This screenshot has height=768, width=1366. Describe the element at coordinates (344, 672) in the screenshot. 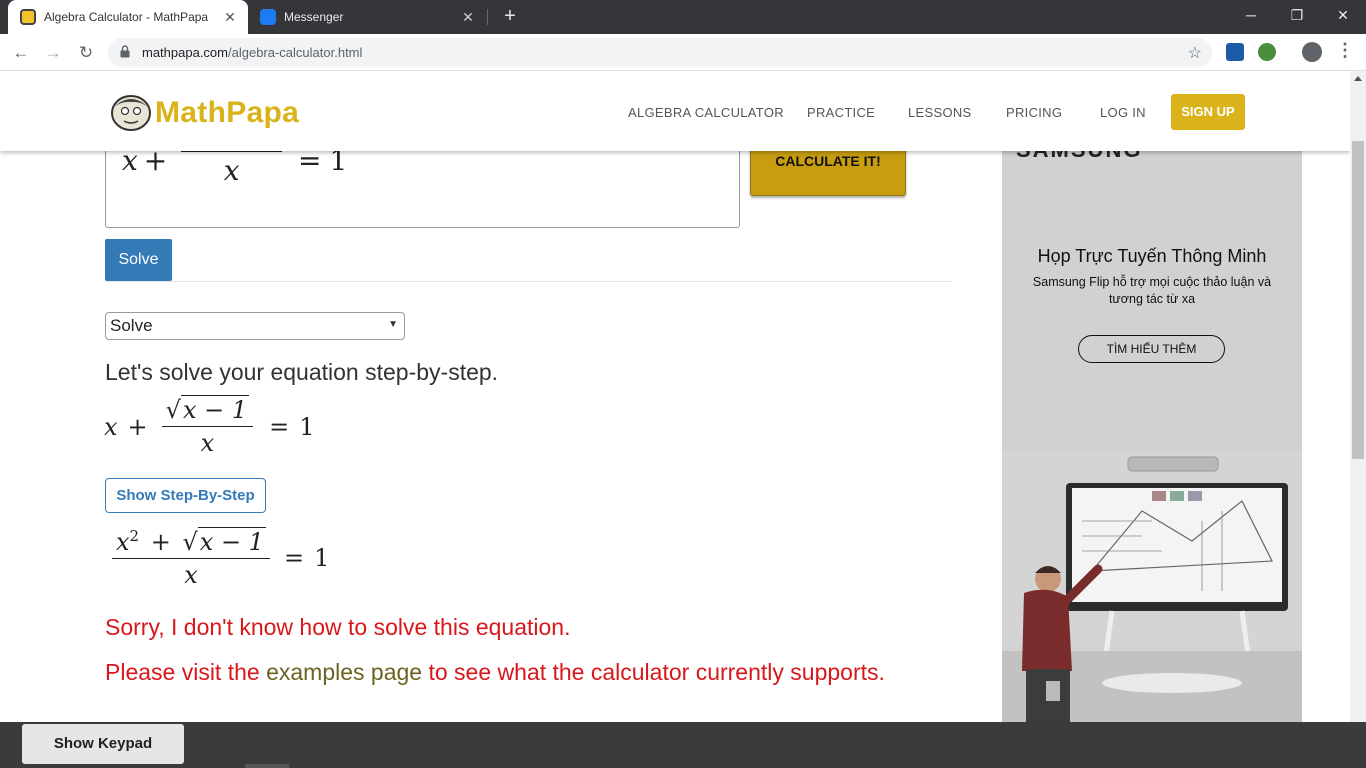

I see `examples-link: examples page` at that location.